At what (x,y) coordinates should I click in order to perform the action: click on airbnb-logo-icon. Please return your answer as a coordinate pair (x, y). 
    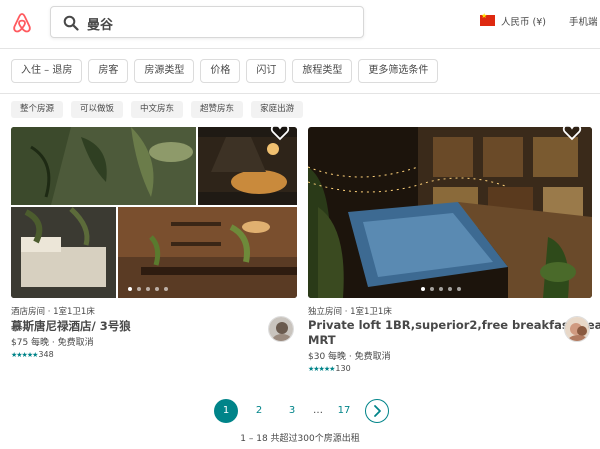
    Looking at the image, I should click on (22, 23).